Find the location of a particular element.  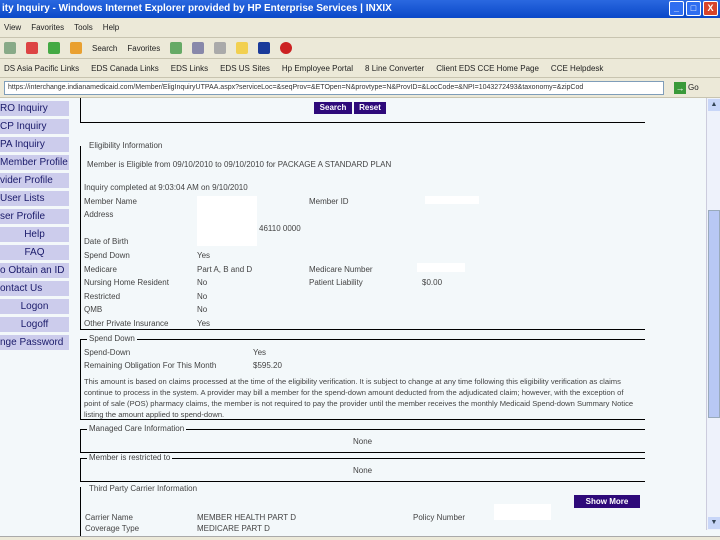

sidebar-item: vider Profile is located at coordinates (34, 180).